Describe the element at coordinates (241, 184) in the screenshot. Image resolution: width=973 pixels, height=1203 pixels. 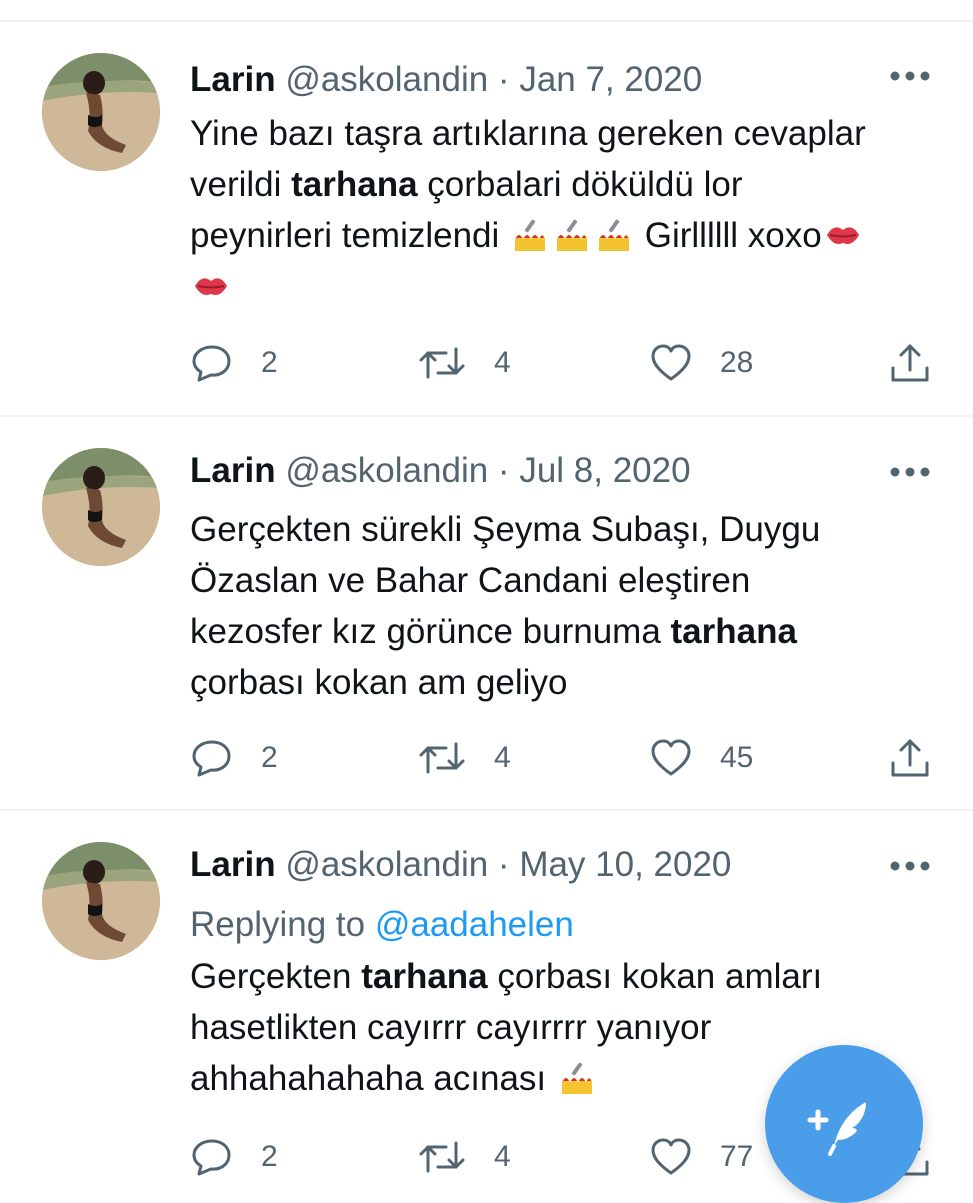
I see `text-line: verildi` at that location.